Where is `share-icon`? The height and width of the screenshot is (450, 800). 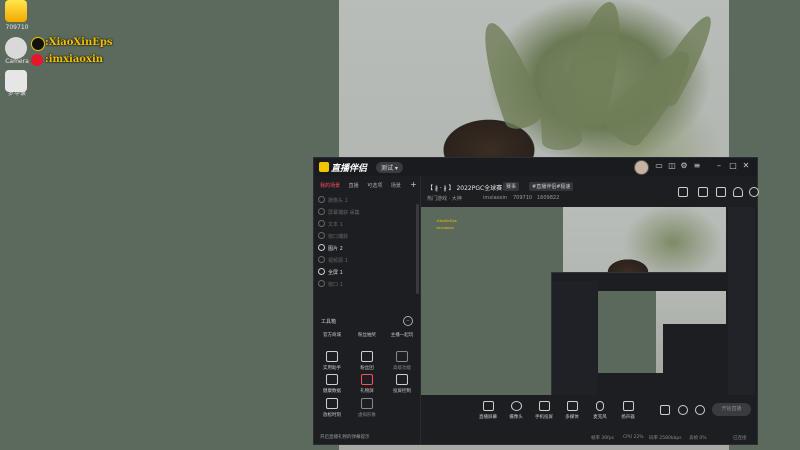
share-icon is located at coordinates (754, 192).